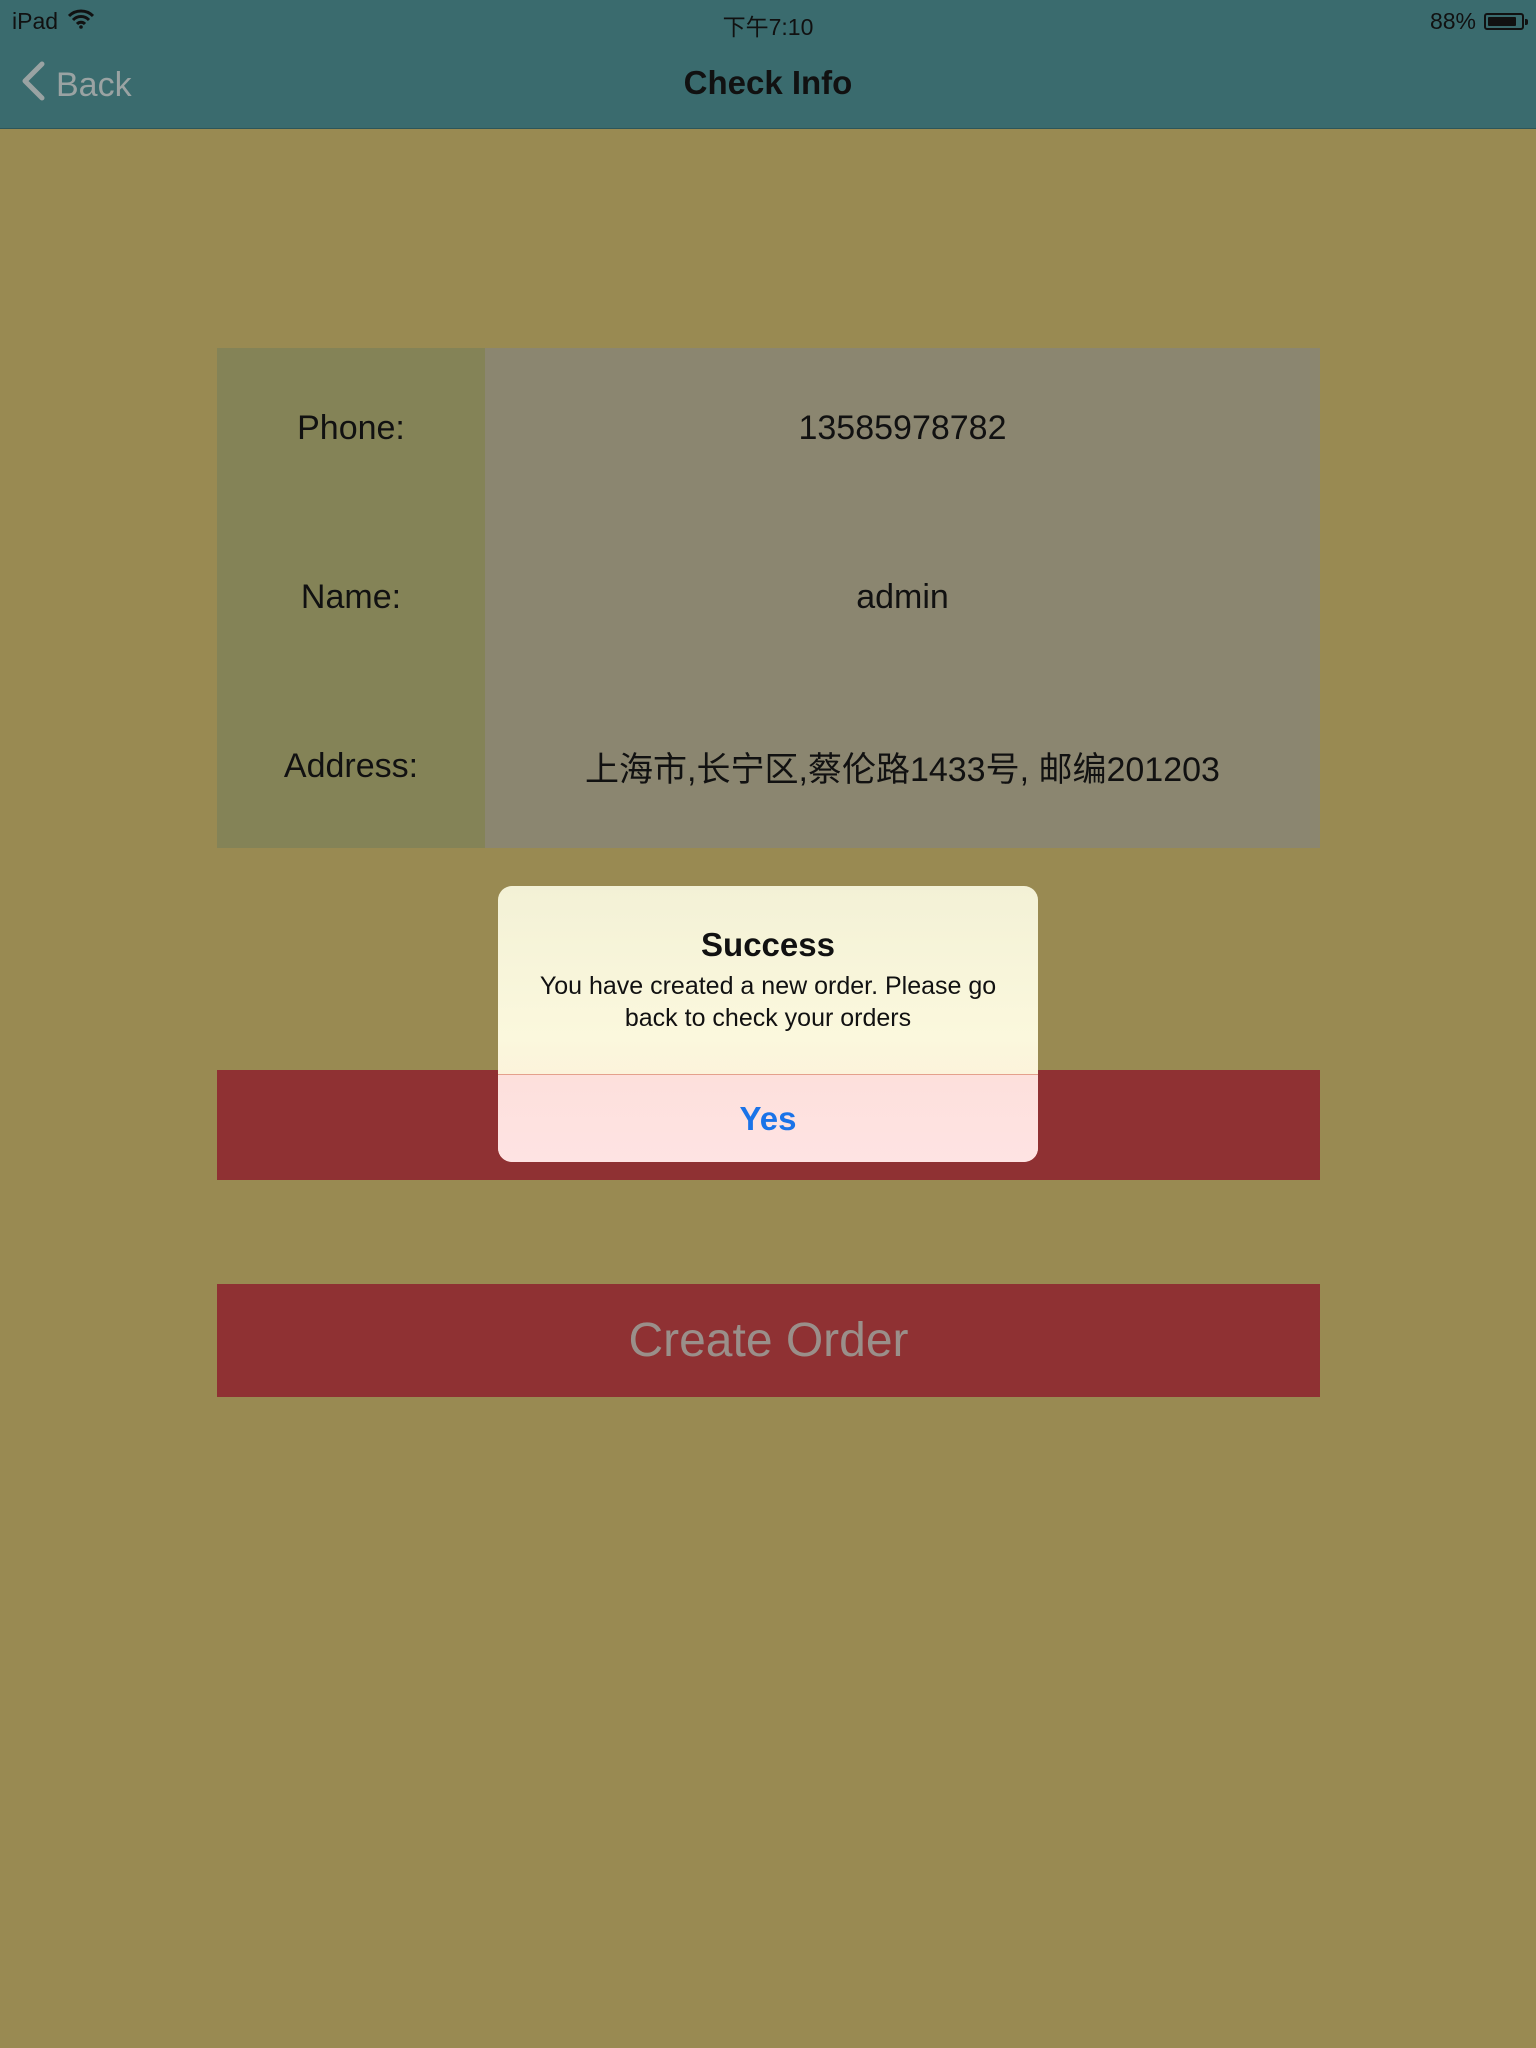 This screenshot has width=1536, height=2048. I want to click on create-order-label: Create Order, so click(768, 1340).